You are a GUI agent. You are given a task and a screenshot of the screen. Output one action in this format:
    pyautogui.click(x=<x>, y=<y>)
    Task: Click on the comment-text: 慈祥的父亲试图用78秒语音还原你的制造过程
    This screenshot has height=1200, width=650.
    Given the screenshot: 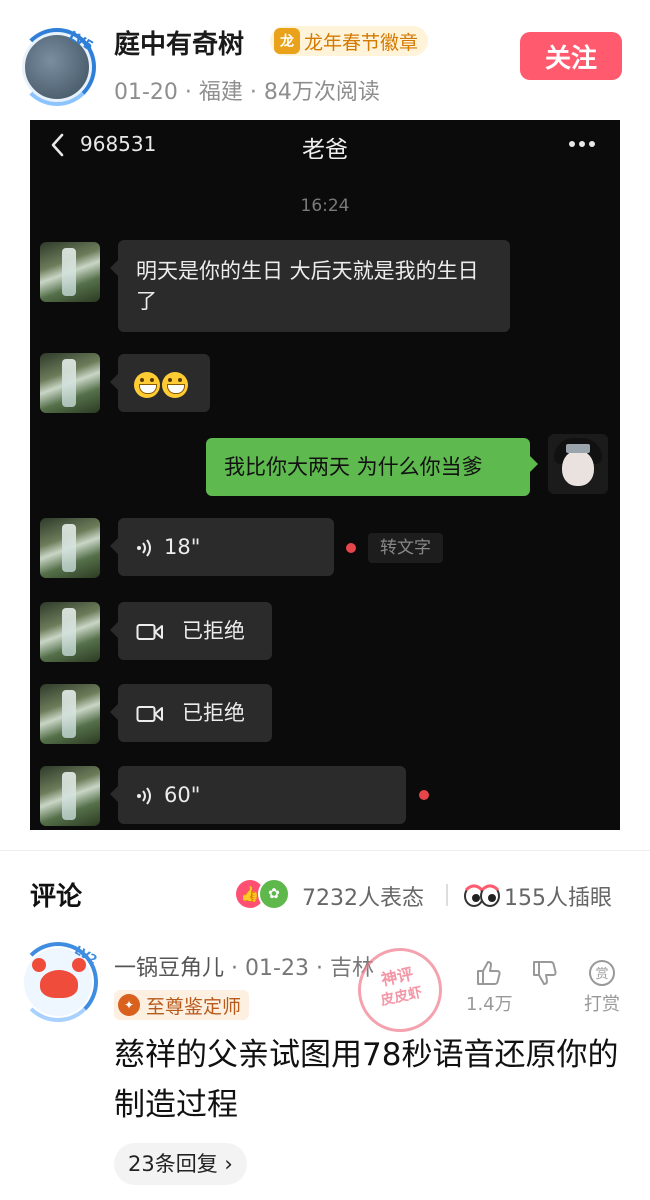 What is the action you would take?
    pyautogui.click(x=366, y=1080)
    